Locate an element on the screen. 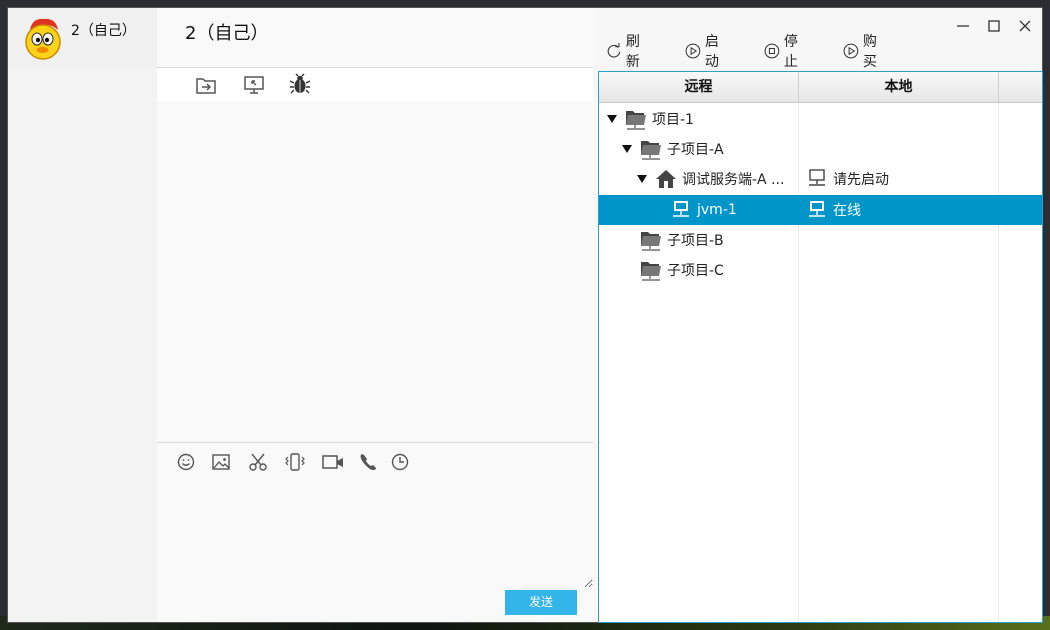 This screenshot has height=630, width=1050. tree-row: 子项目-C is located at coordinates (820, 270).